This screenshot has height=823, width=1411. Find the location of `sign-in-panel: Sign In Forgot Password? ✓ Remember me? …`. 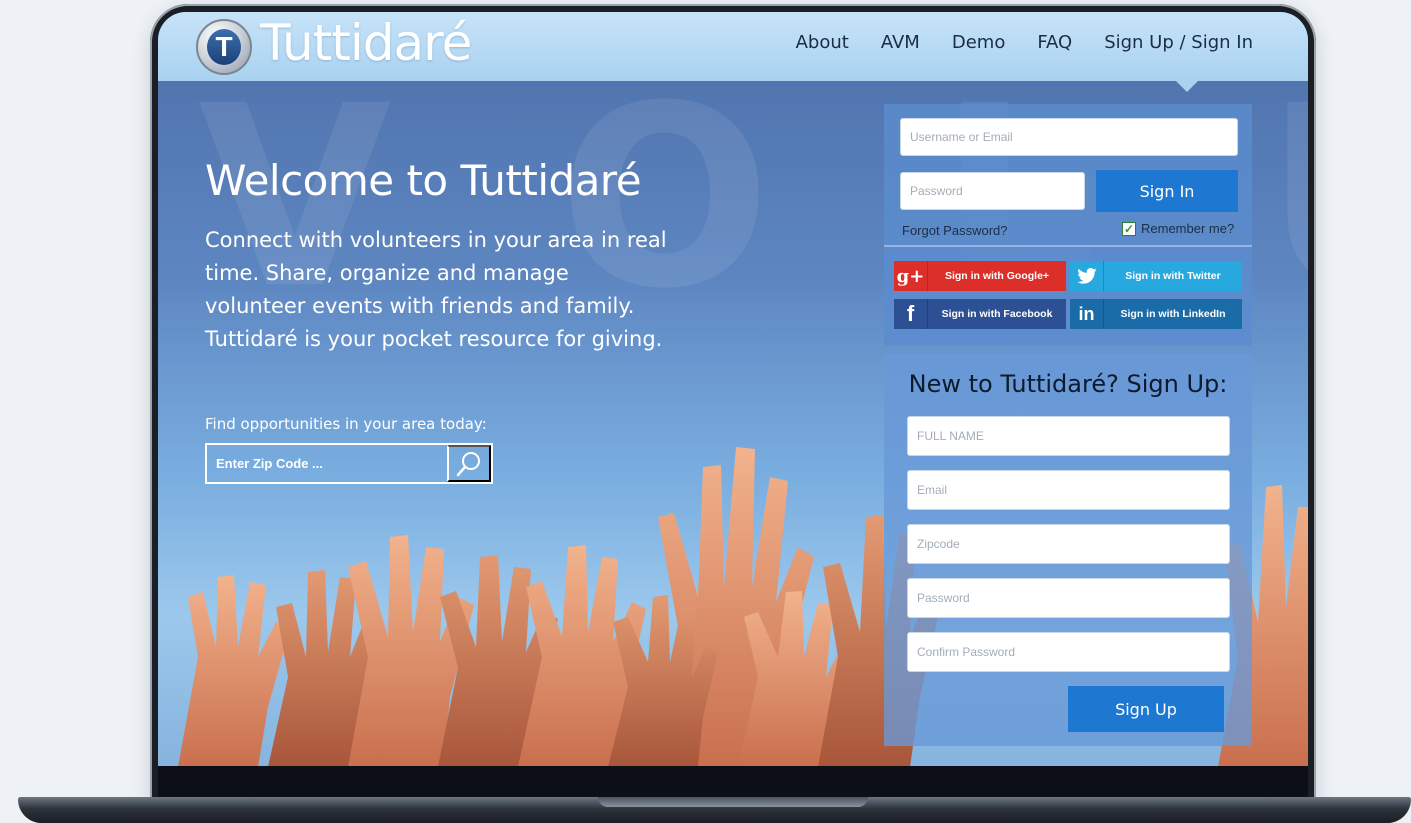

sign-in-panel: Sign In Forgot Password? ✓ Remember me? … is located at coordinates (1068, 225).